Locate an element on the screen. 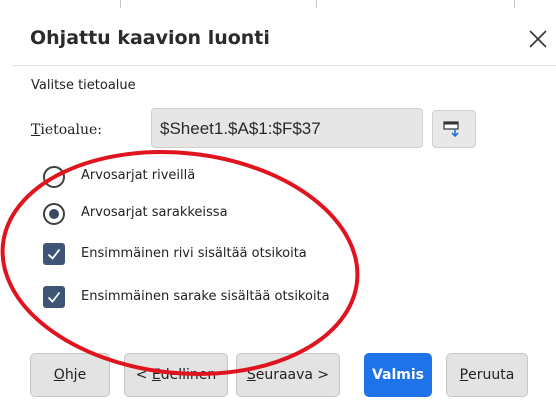  radio-label-columns: Arvosarjat sarakkeissa is located at coordinates (154, 212).